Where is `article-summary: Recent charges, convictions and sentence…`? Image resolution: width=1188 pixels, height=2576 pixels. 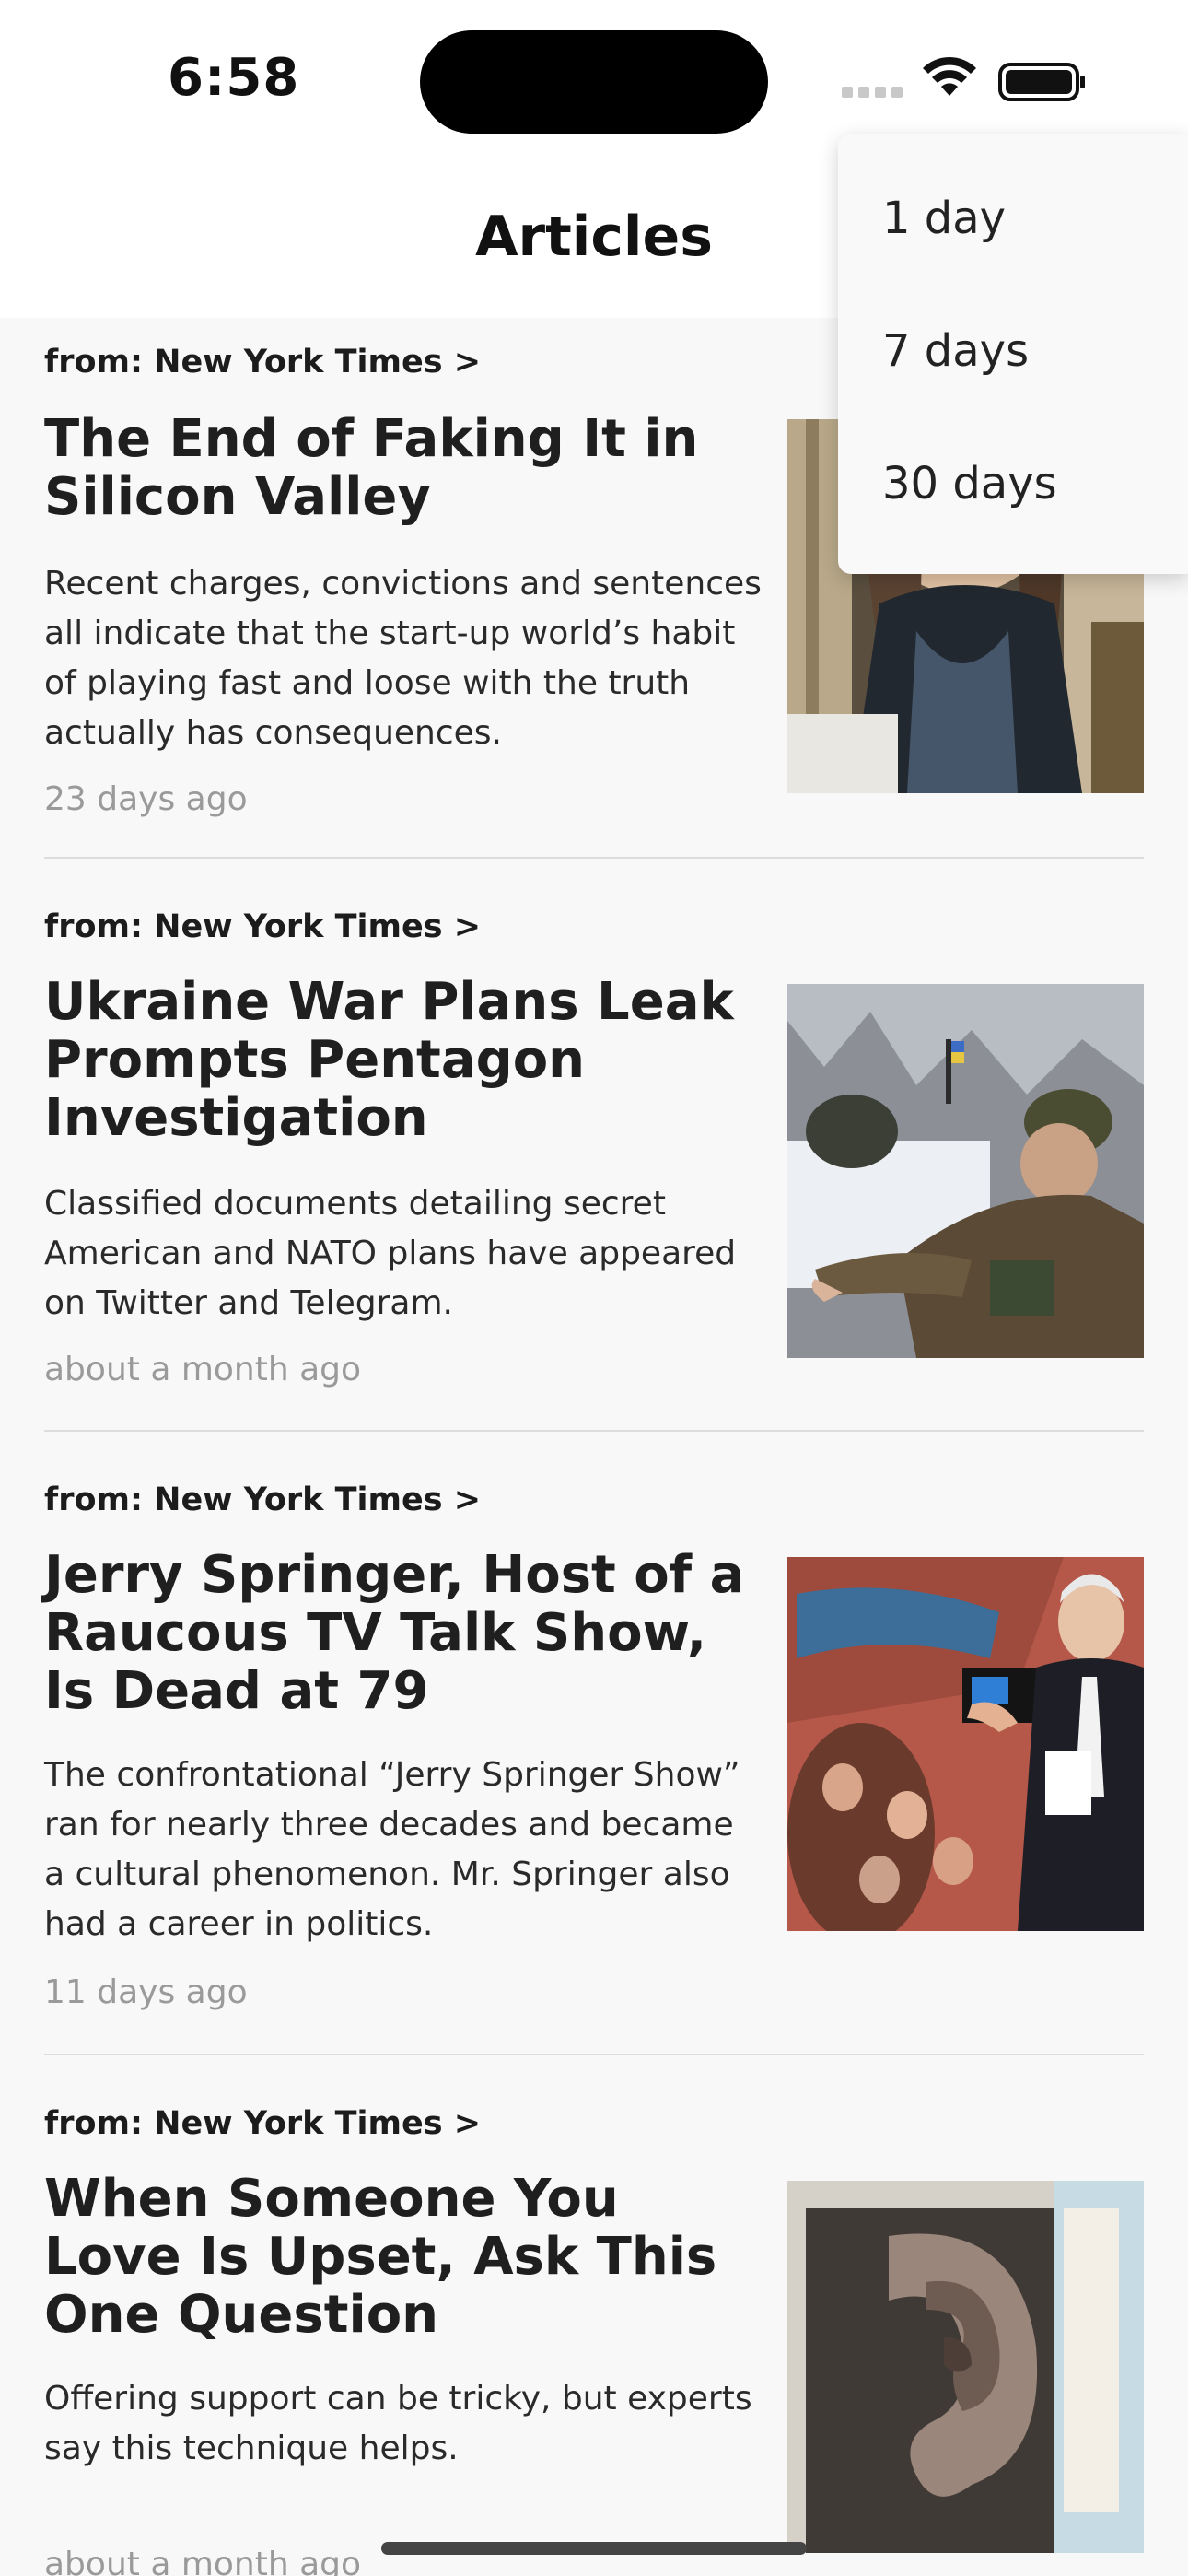
article-summary: Recent charges, convictions and sentence… is located at coordinates (403, 658).